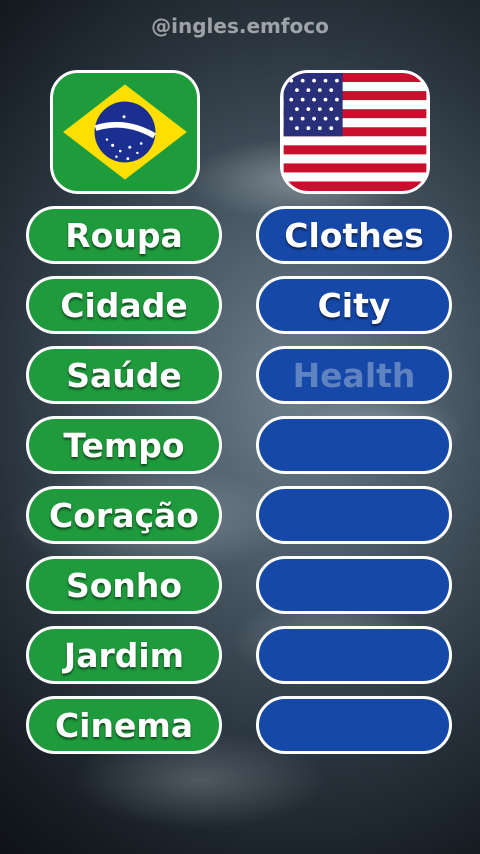  Describe the element at coordinates (124, 725) in the screenshot. I see `word-pill-pt: Cinema` at that location.